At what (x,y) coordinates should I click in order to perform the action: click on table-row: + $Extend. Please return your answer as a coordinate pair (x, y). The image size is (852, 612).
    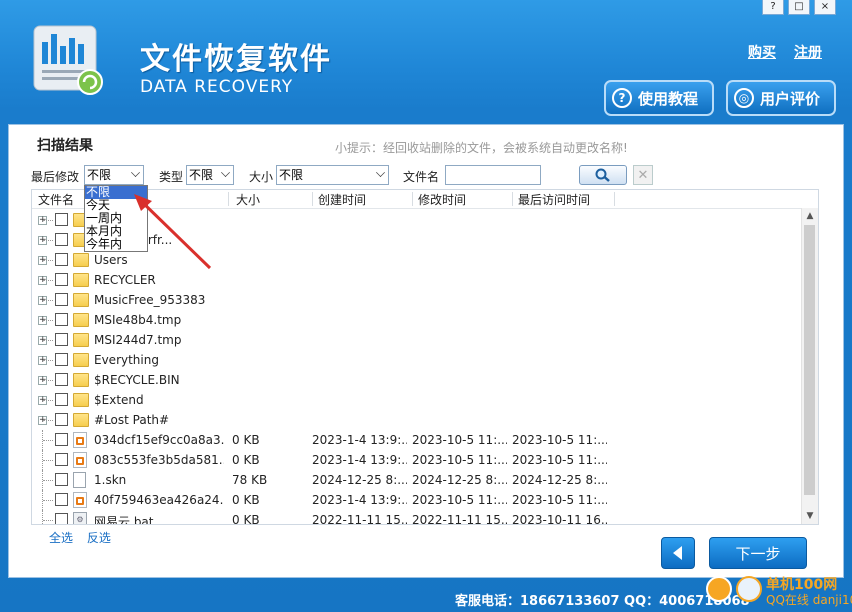
    Looking at the image, I should click on (417, 400).